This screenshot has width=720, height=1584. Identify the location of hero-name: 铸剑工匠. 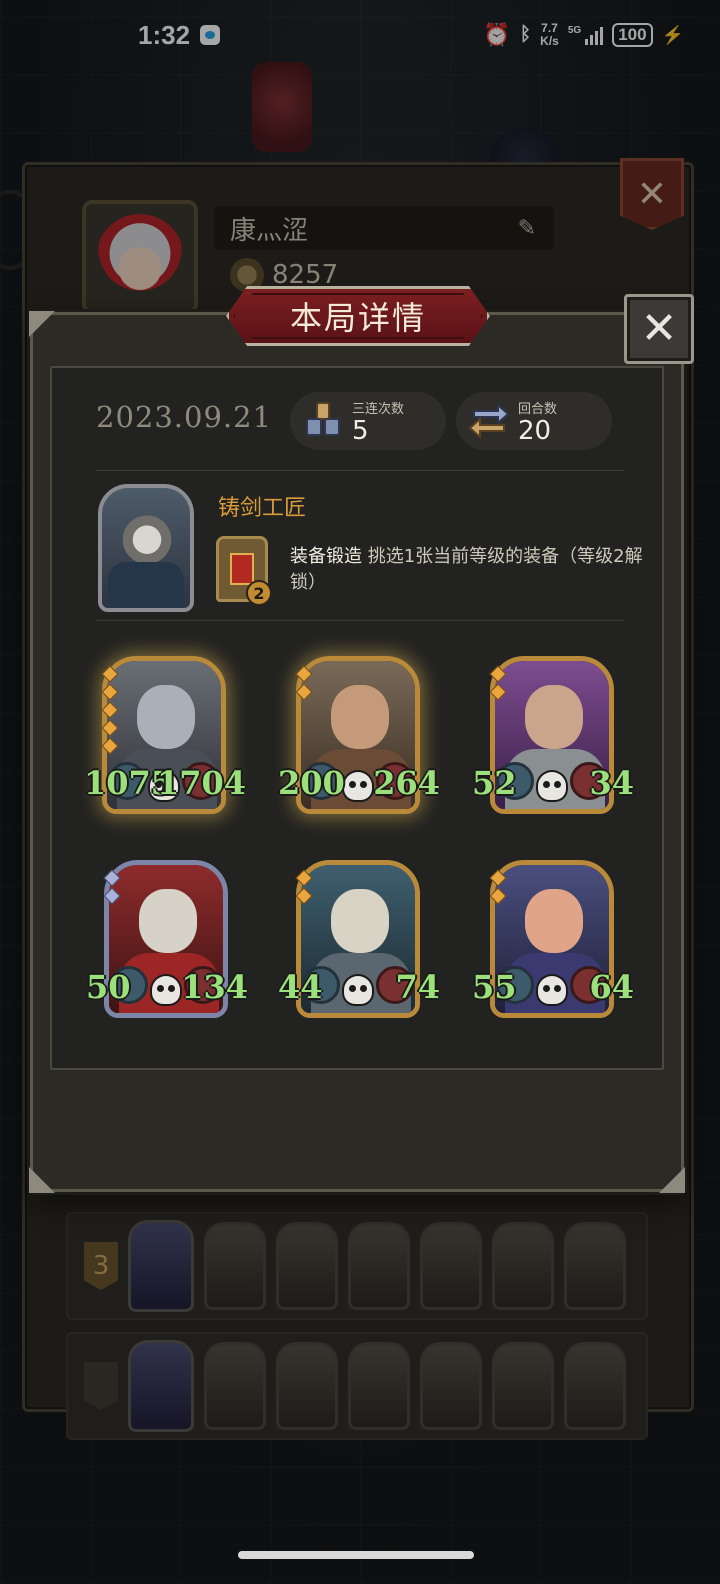
(262, 508).